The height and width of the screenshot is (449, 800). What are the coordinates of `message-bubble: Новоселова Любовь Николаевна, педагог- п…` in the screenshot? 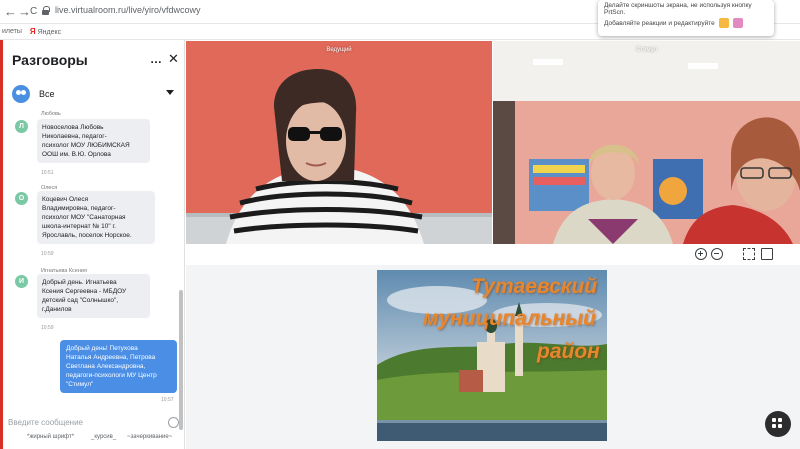 It's located at (93, 141).